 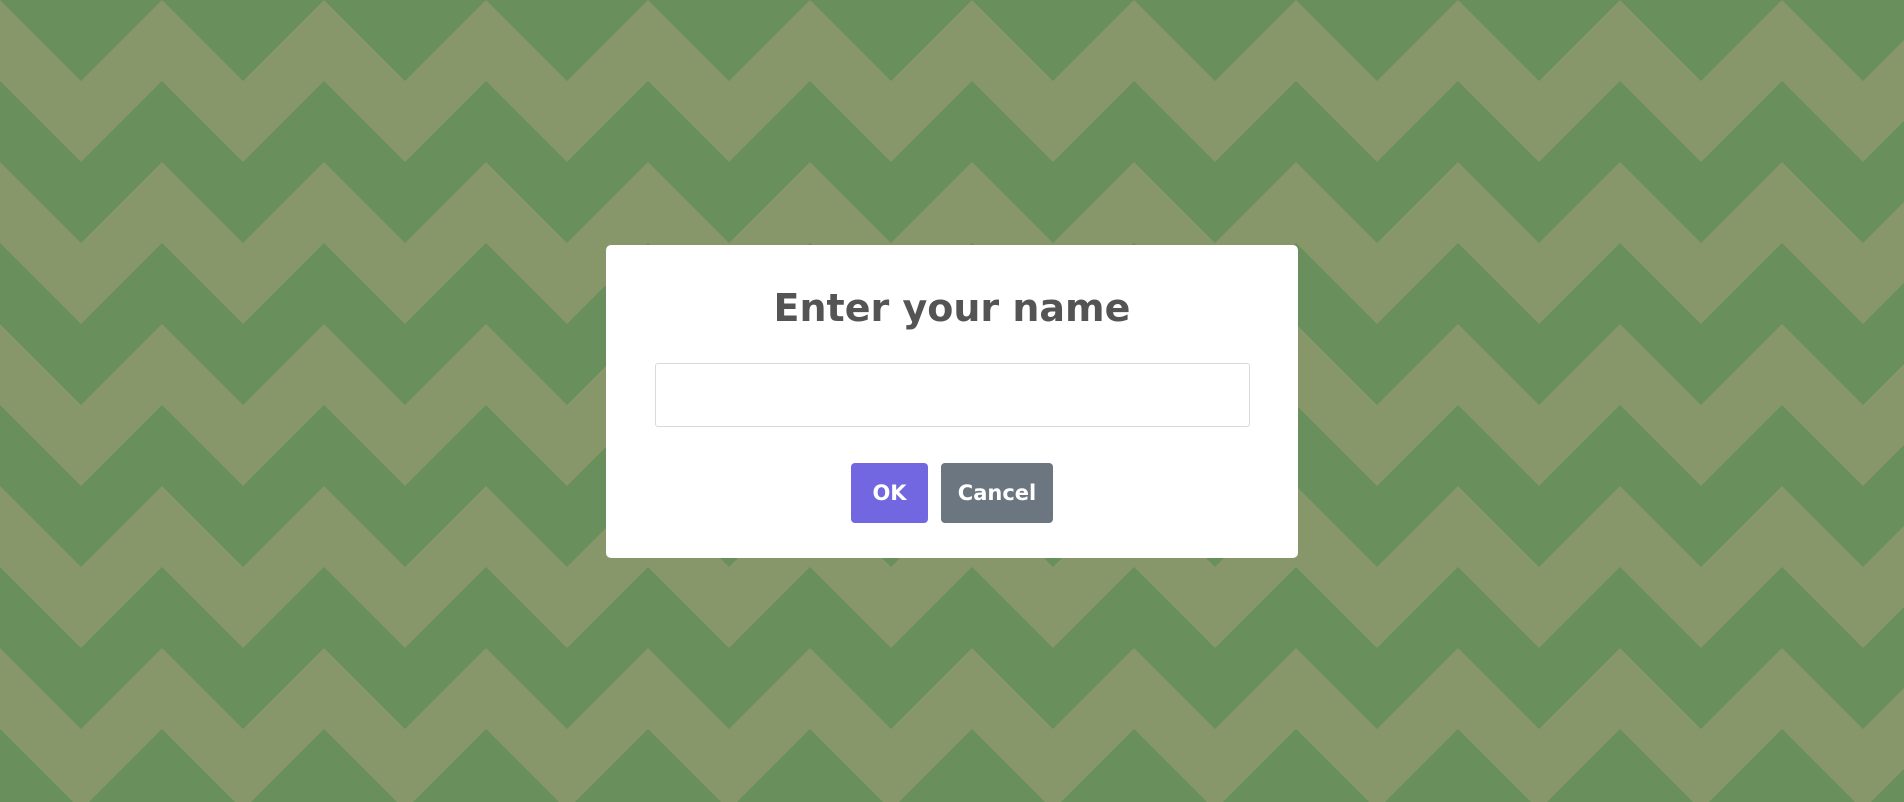 I want to click on name-dialog: Enter your name OK Cancel, so click(x=952, y=401).